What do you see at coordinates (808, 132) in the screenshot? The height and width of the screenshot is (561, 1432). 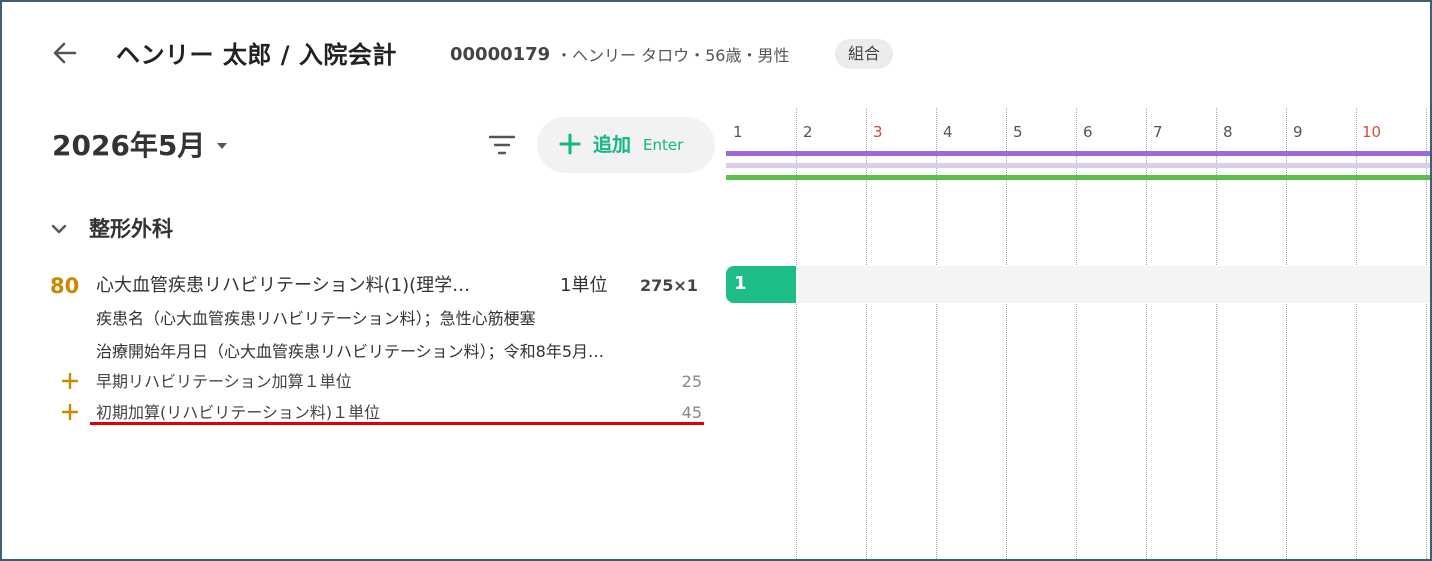 I see `day-label: 2` at bounding box center [808, 132].